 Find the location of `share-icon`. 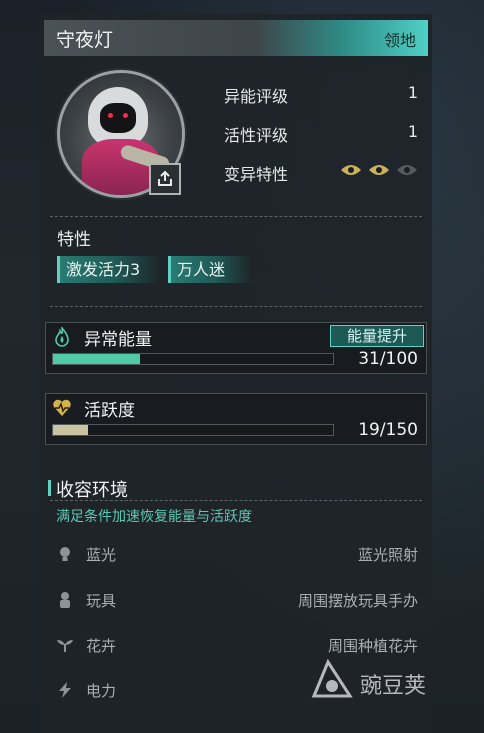

share-icon is located at coordinates (165, 178).